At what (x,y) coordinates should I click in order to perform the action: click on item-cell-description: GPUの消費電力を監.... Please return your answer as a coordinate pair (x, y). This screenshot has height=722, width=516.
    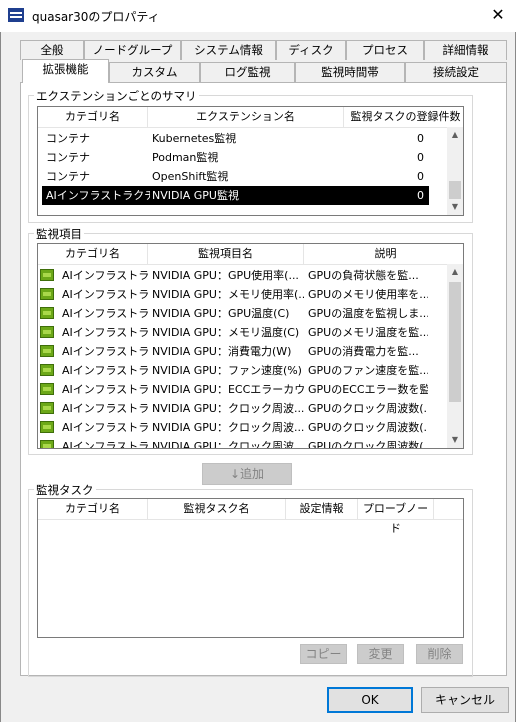
    Looking at the image, I should click on (363, 351).